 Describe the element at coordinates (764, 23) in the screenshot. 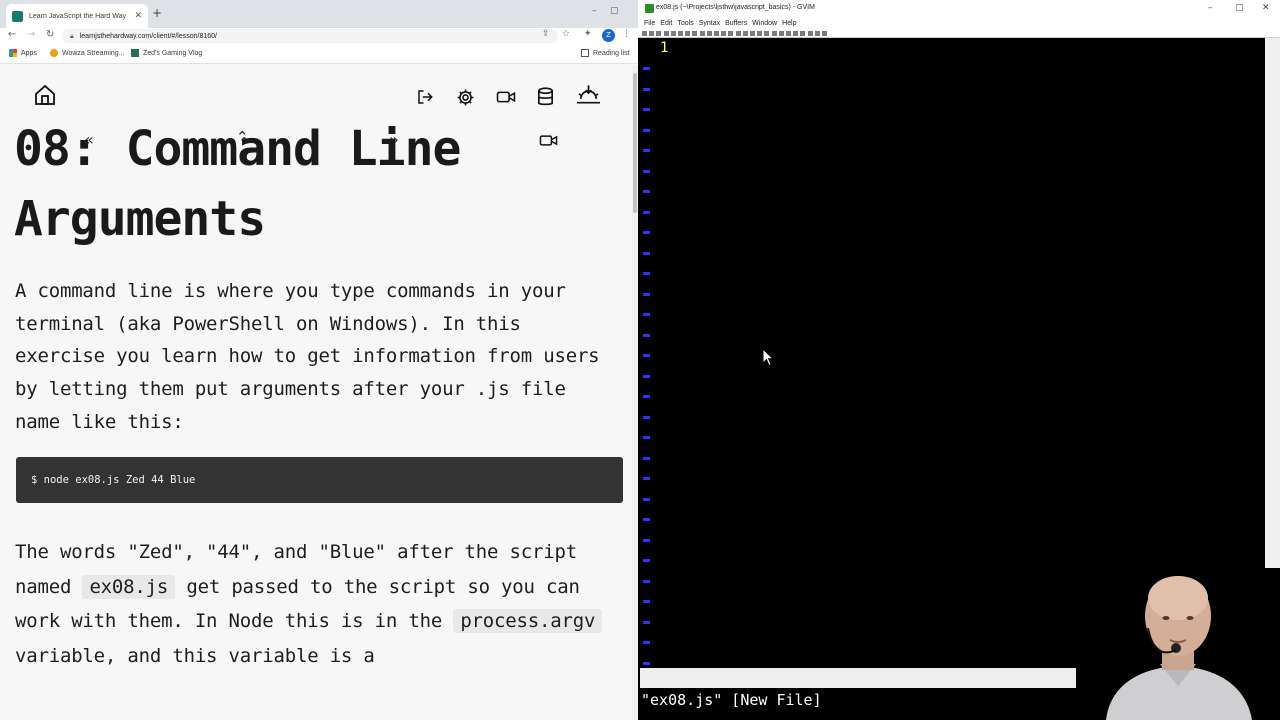

I see `menu-window: Window` at that location.